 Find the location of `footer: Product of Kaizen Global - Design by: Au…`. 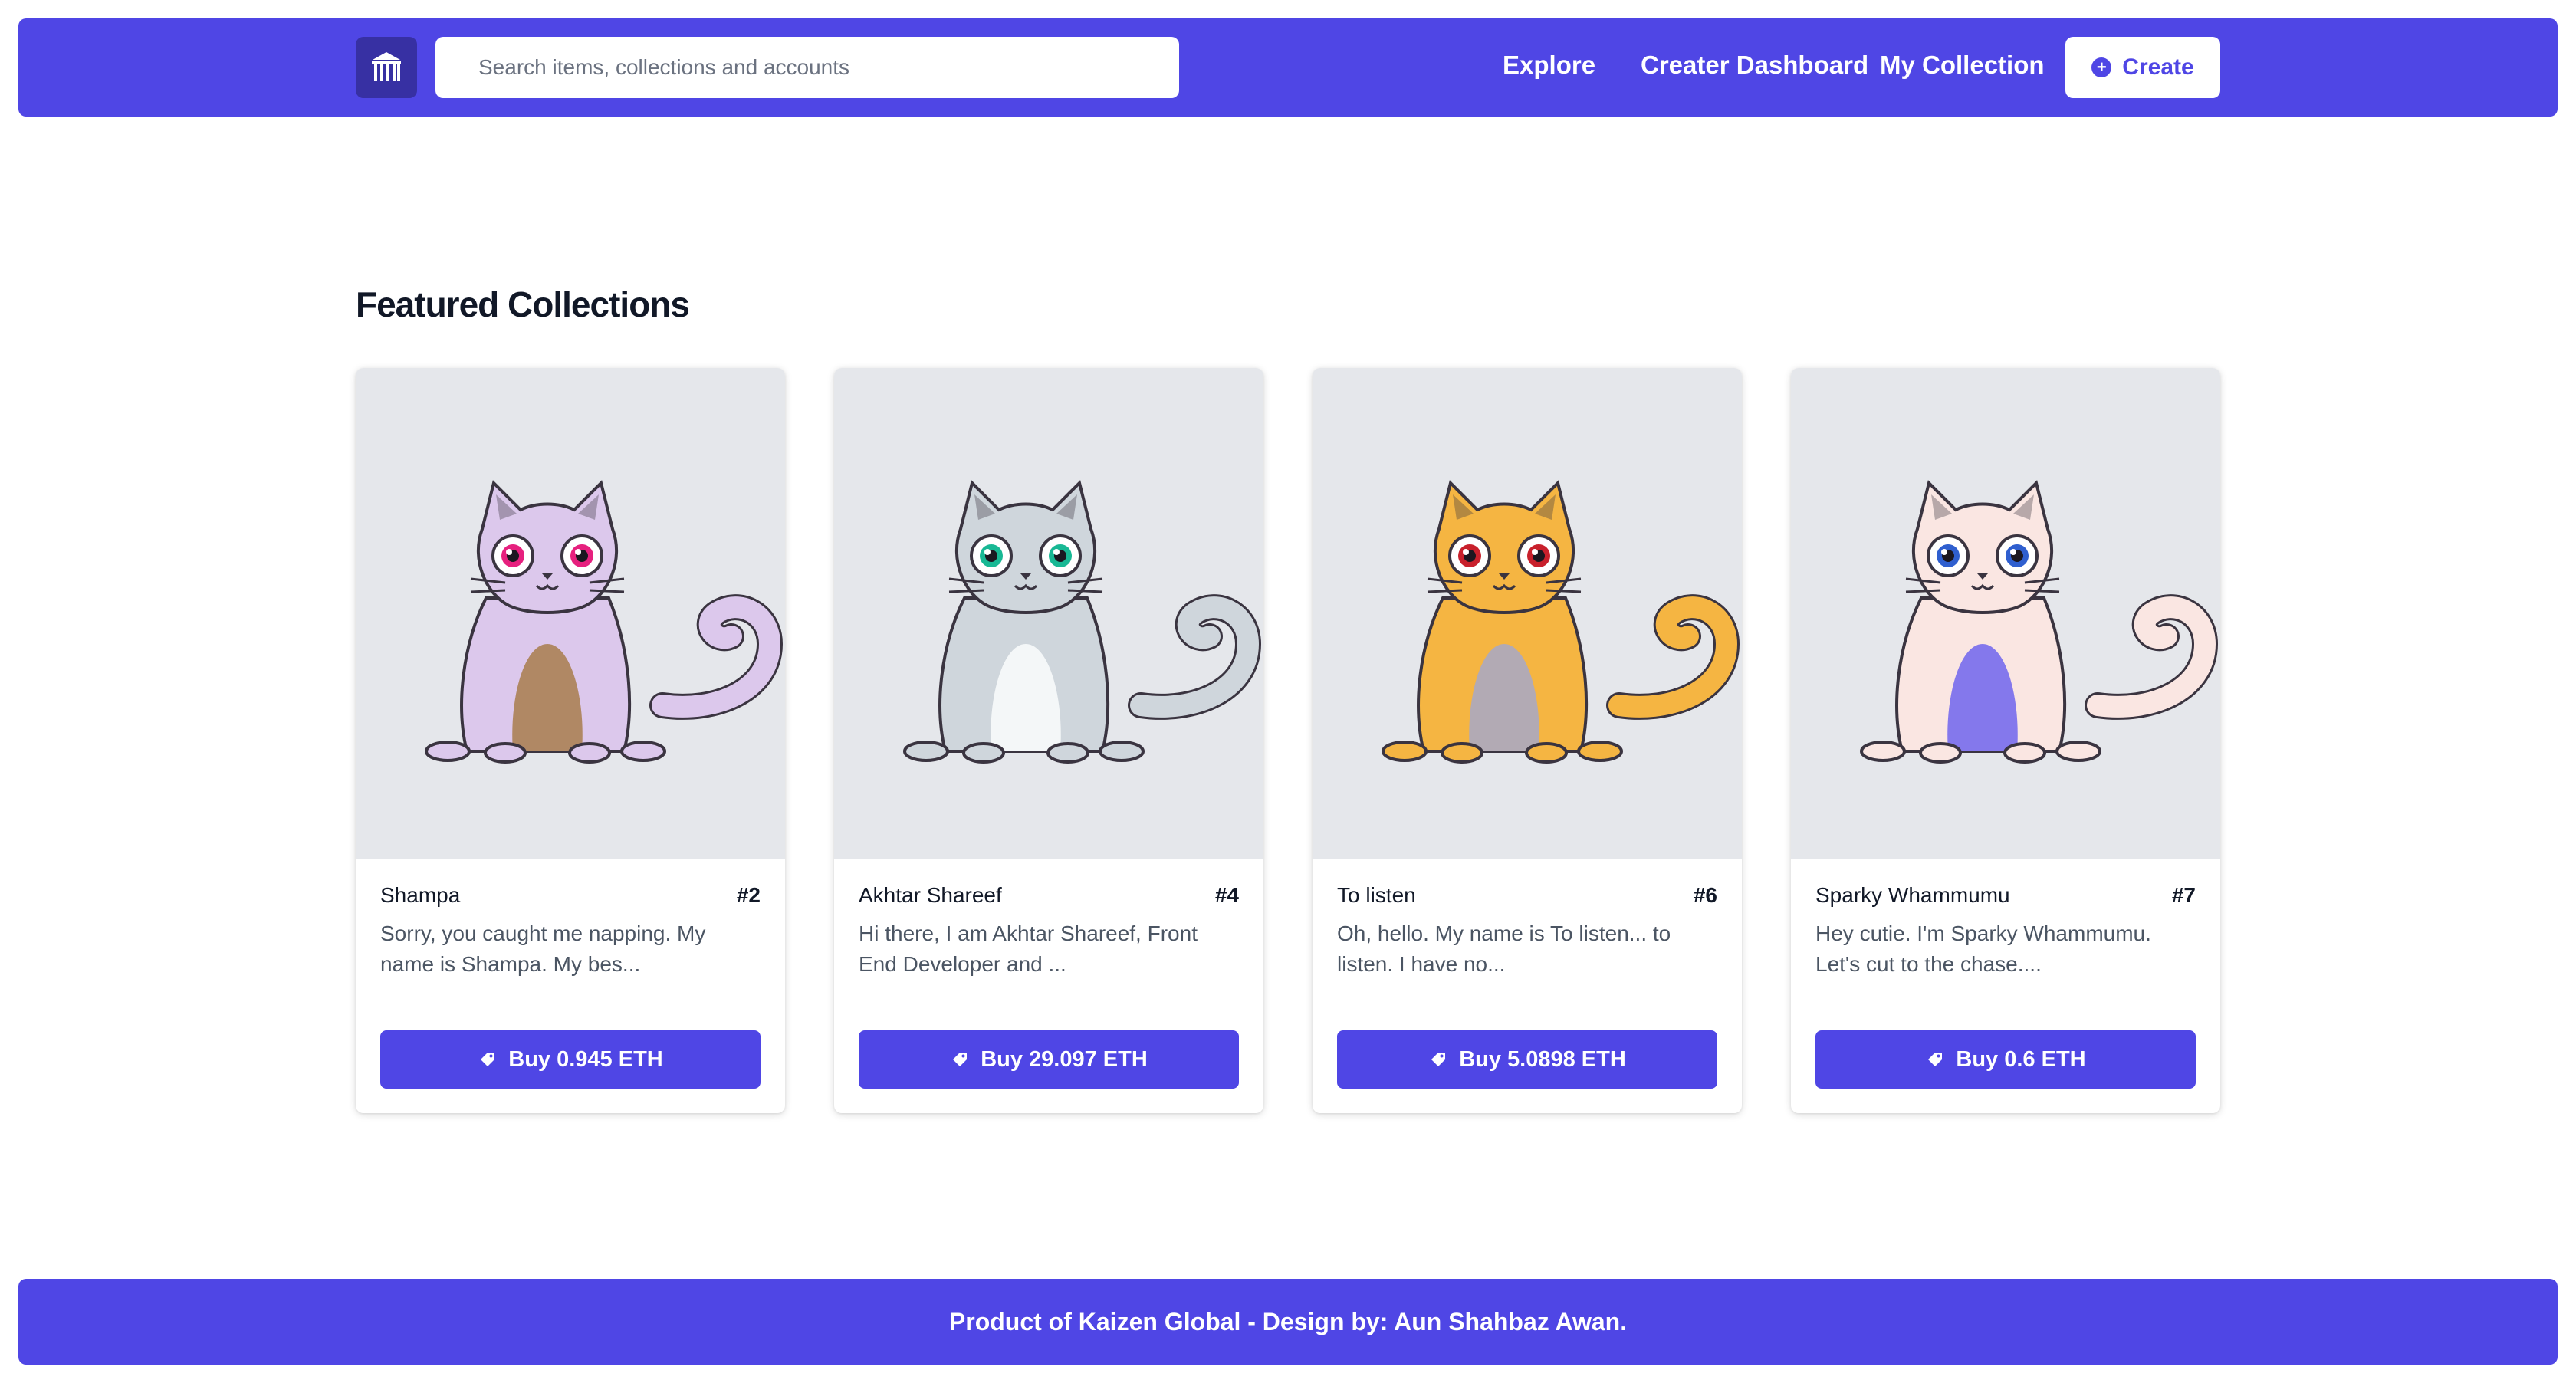

footer: Product of Kaizen Global - Design by: Au… is located at coordinates (1288, 1322).